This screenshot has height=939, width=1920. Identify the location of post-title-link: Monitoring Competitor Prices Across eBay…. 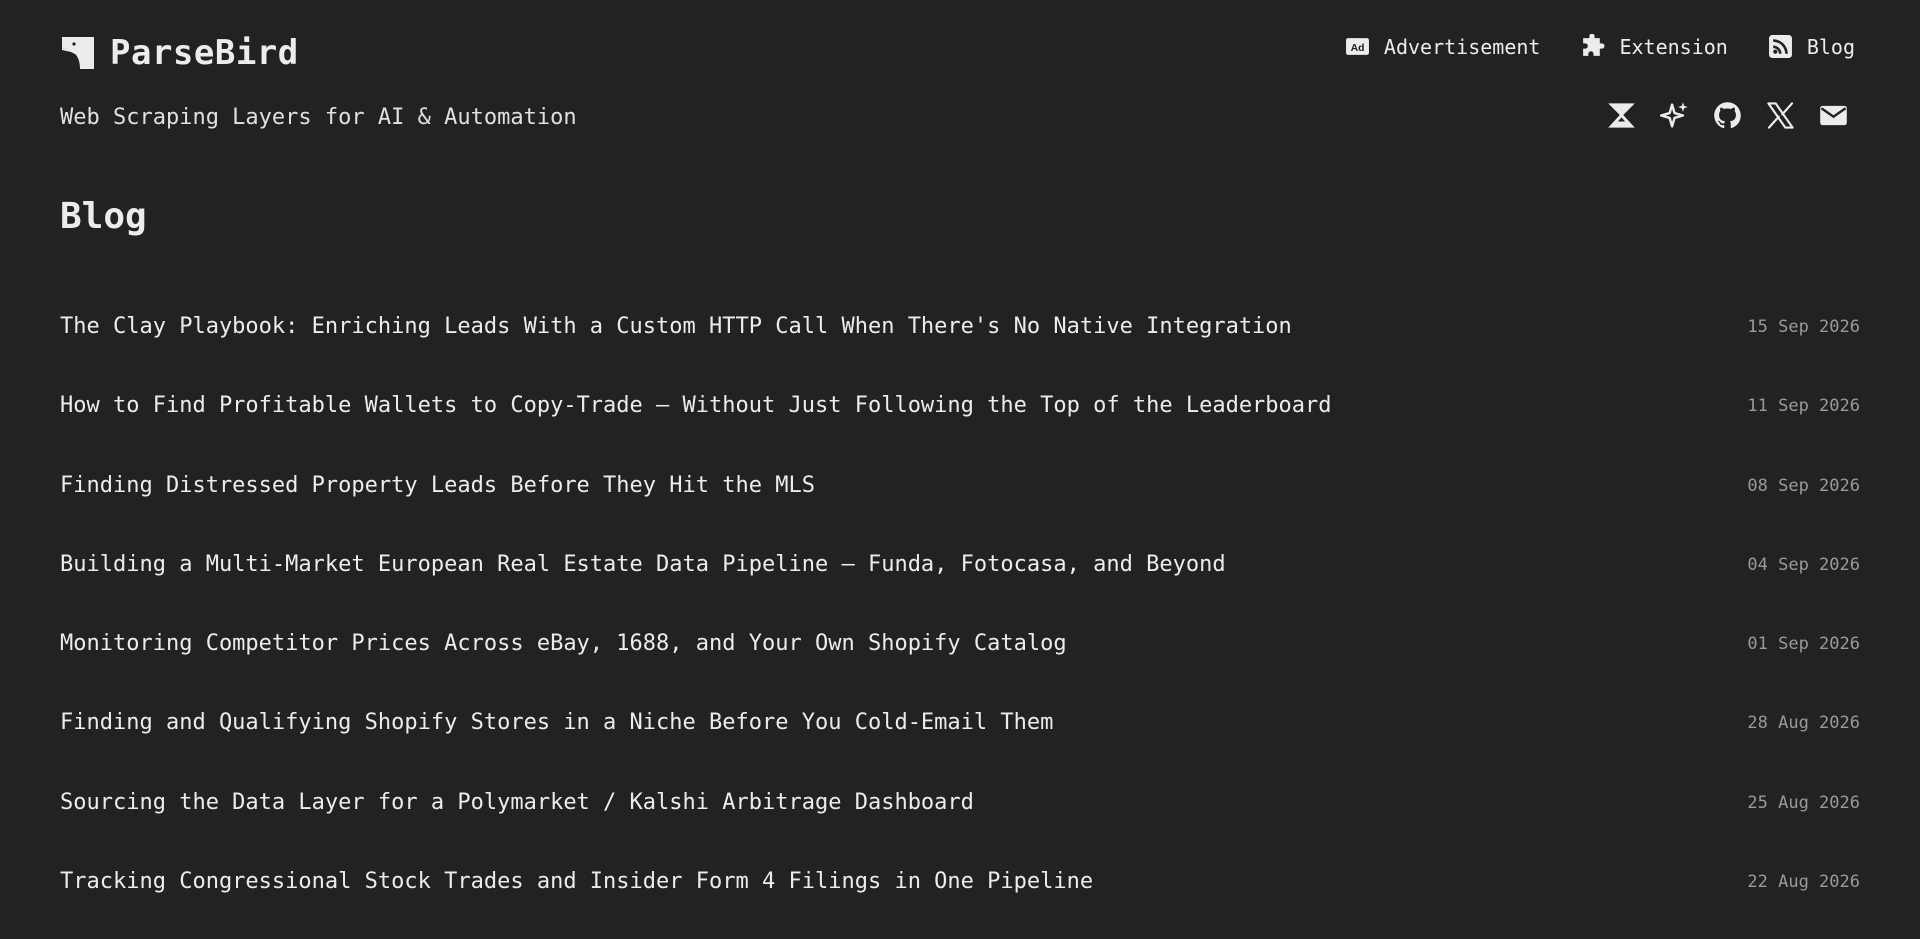
(563, 644).